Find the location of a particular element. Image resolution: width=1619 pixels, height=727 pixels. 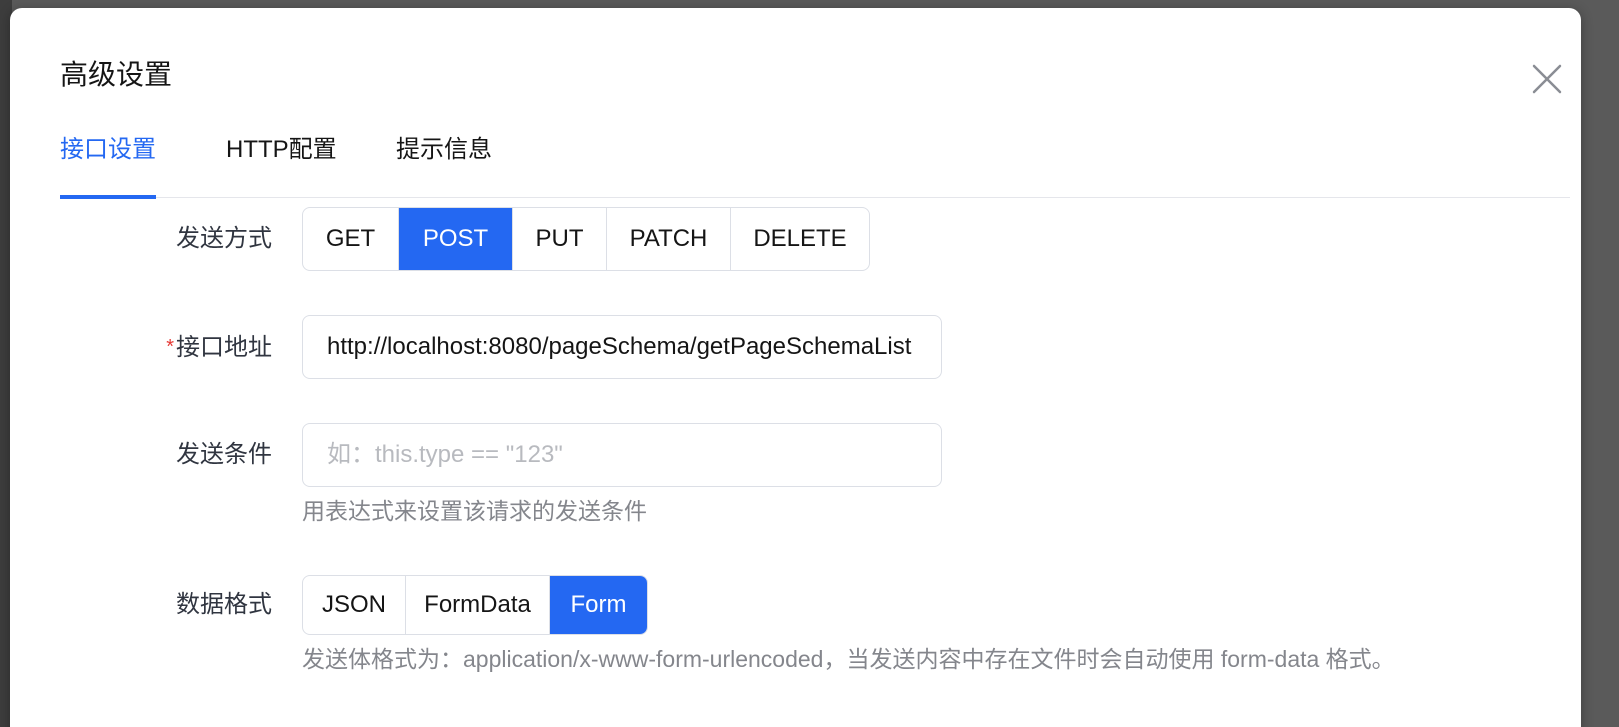

required-star: * is located at coordinates (170, 347).